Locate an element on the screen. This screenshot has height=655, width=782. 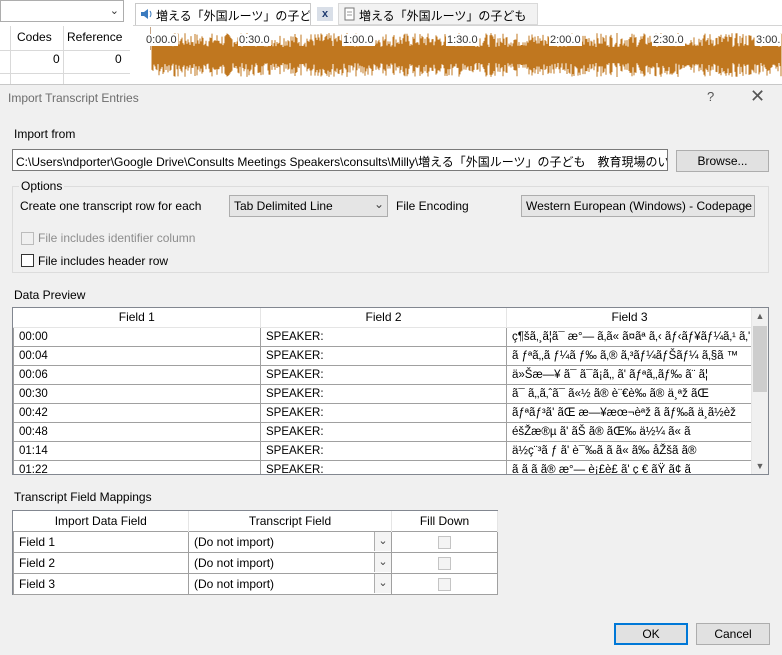
tab-media-active: 増える「外国ルーツ」の子ども 教 is located at coordinates (223, 14).